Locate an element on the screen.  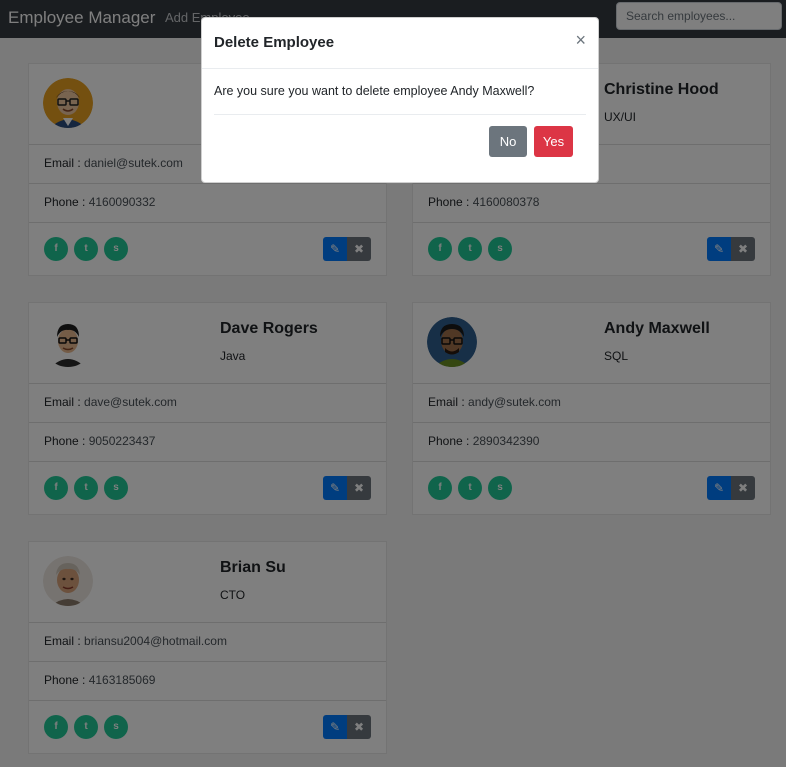
no-button: No is located at coordinates (508, 141).